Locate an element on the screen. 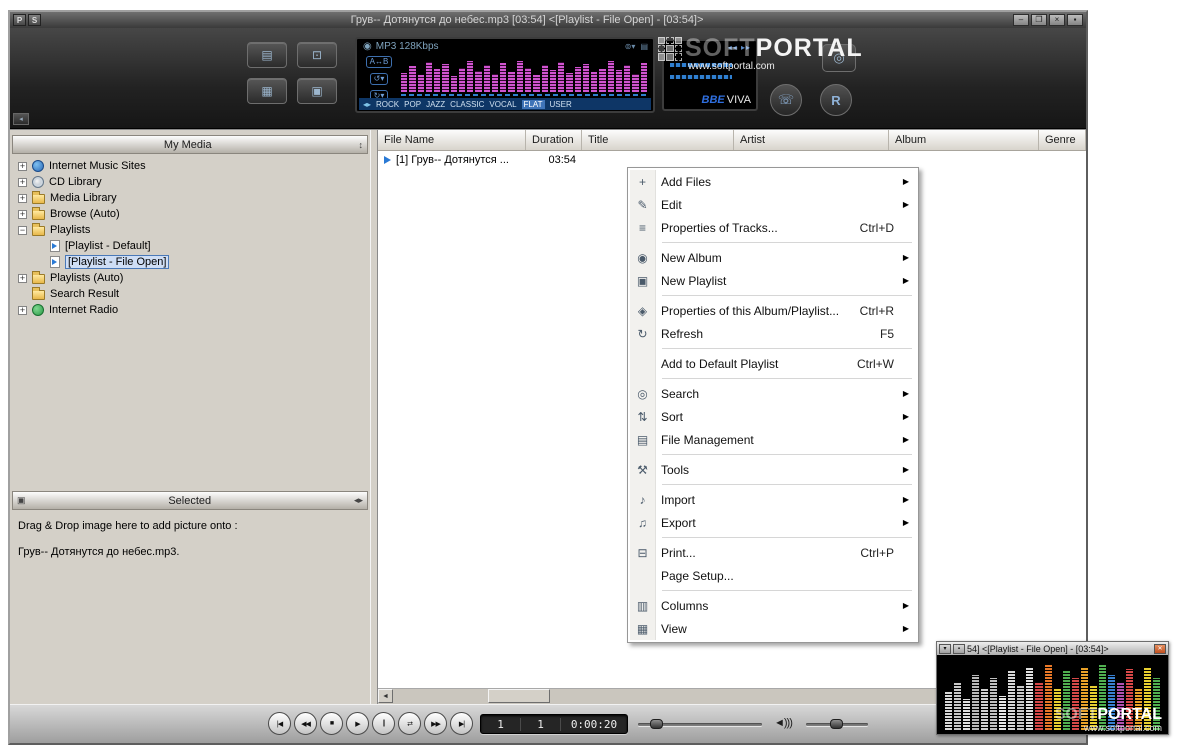 The width and height of the screenshot is (1181, 753). scroll-left-icon: ◄ is located at coordinates (385, 696).